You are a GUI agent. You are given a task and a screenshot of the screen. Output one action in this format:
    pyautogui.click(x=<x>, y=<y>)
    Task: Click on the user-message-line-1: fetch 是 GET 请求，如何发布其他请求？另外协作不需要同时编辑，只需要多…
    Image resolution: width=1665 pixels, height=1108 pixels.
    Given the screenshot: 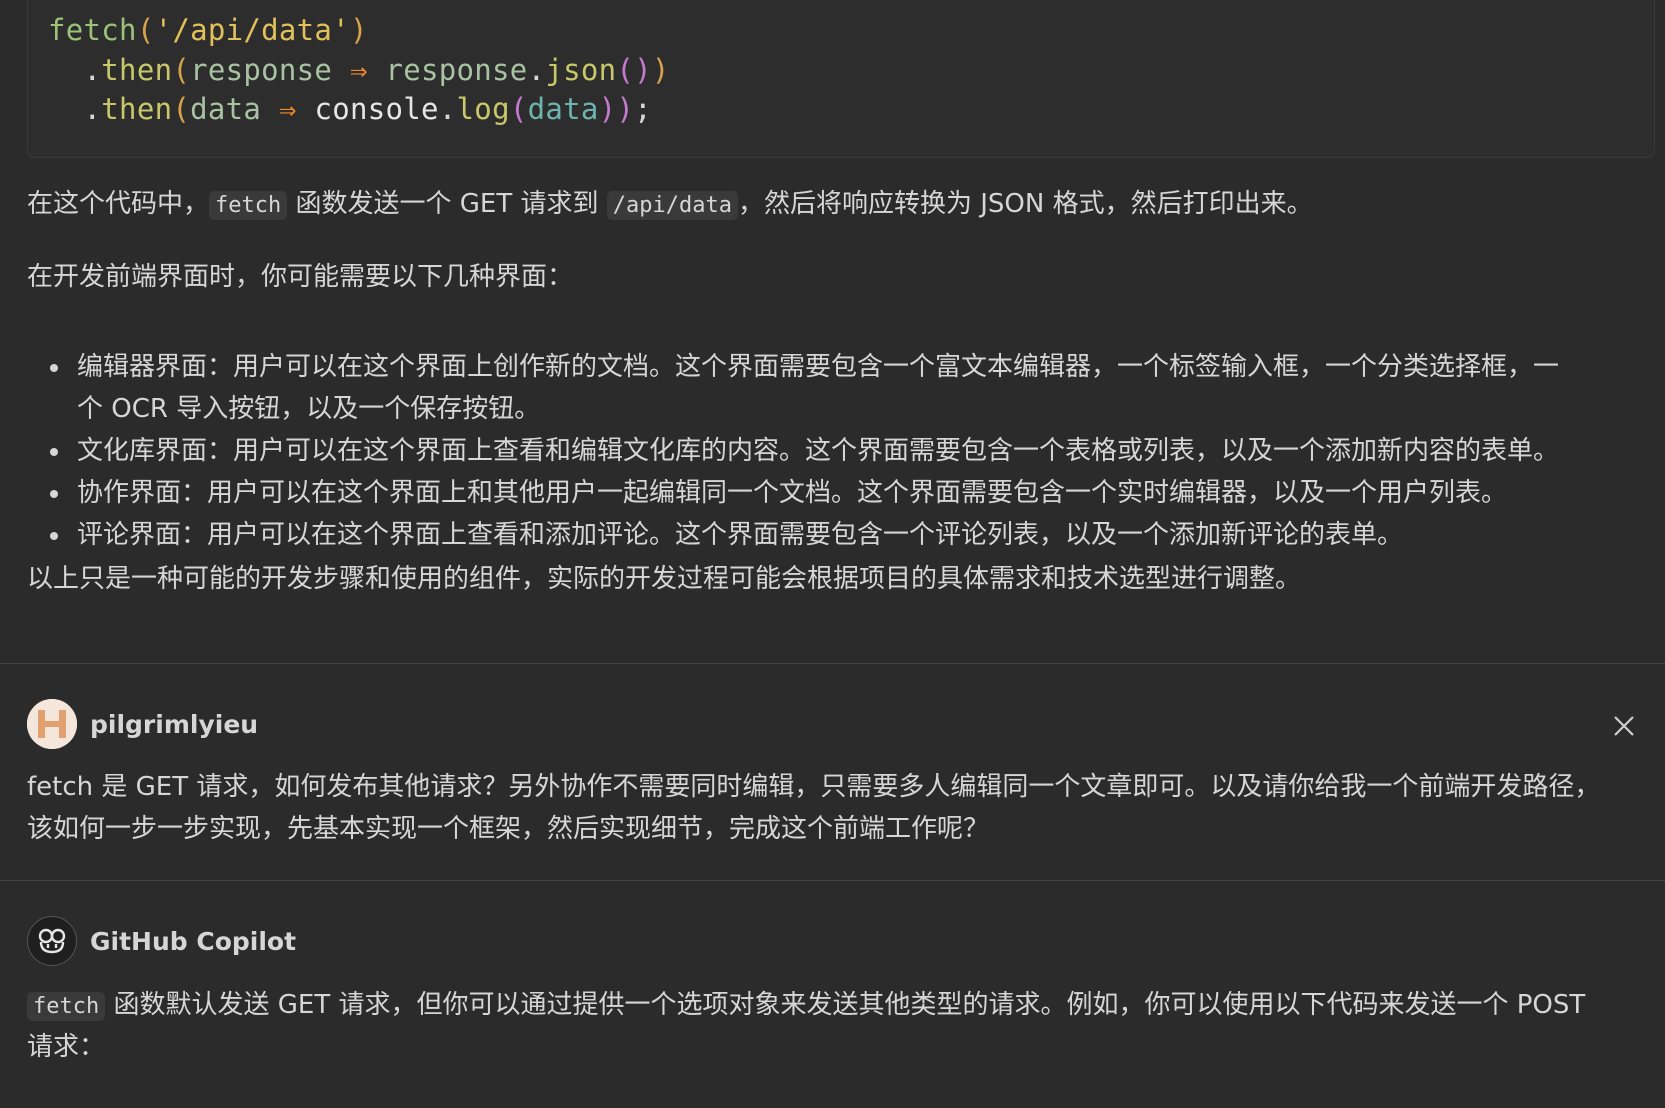 What is the action you would take?
    pyautogui.click(x=814, y=787)
    